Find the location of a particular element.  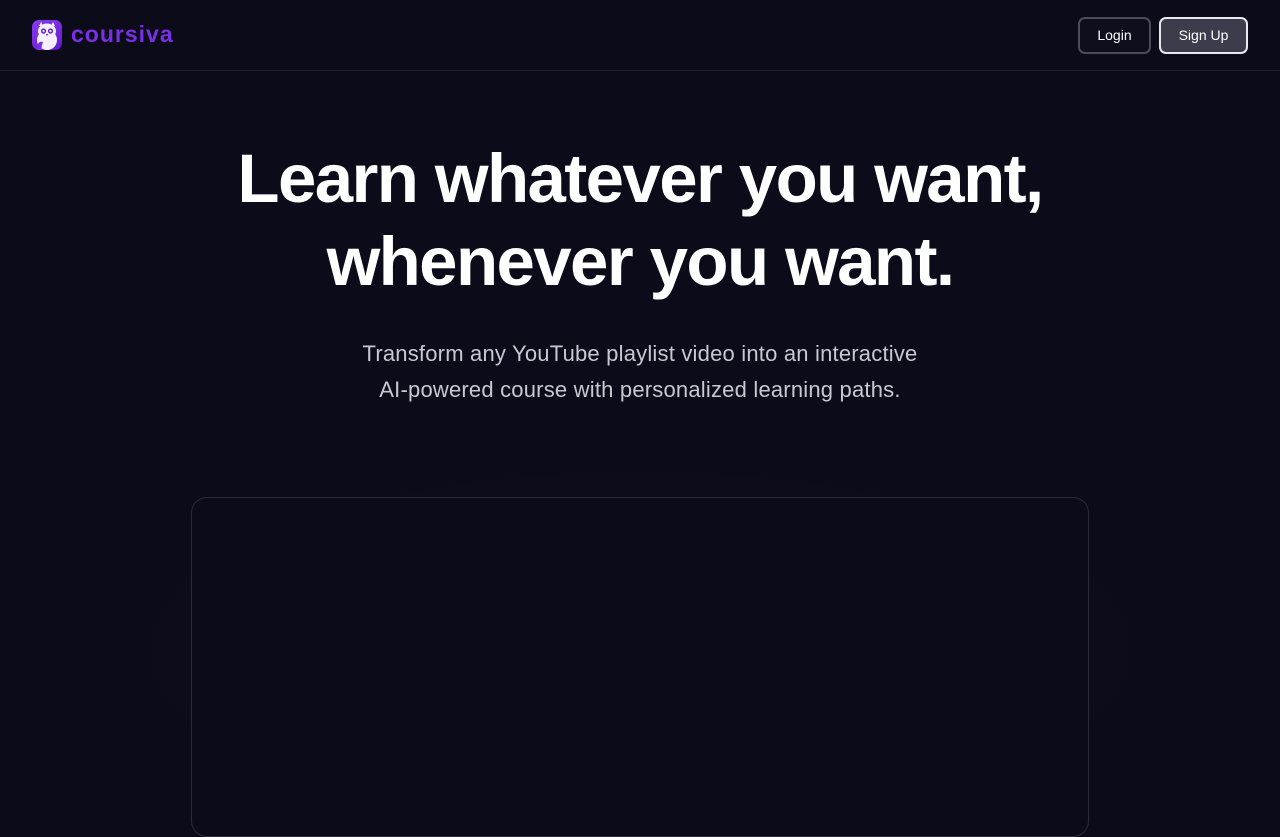

brand-logo-link: coursiva is located at coordinates (103, 35).